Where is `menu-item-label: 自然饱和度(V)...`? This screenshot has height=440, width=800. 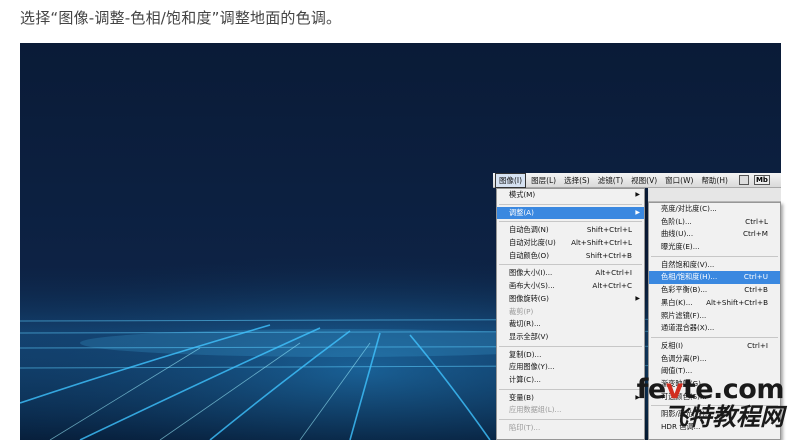
menu-item-label: 自然饱和度(V)... is located at coordinates (688, 264).